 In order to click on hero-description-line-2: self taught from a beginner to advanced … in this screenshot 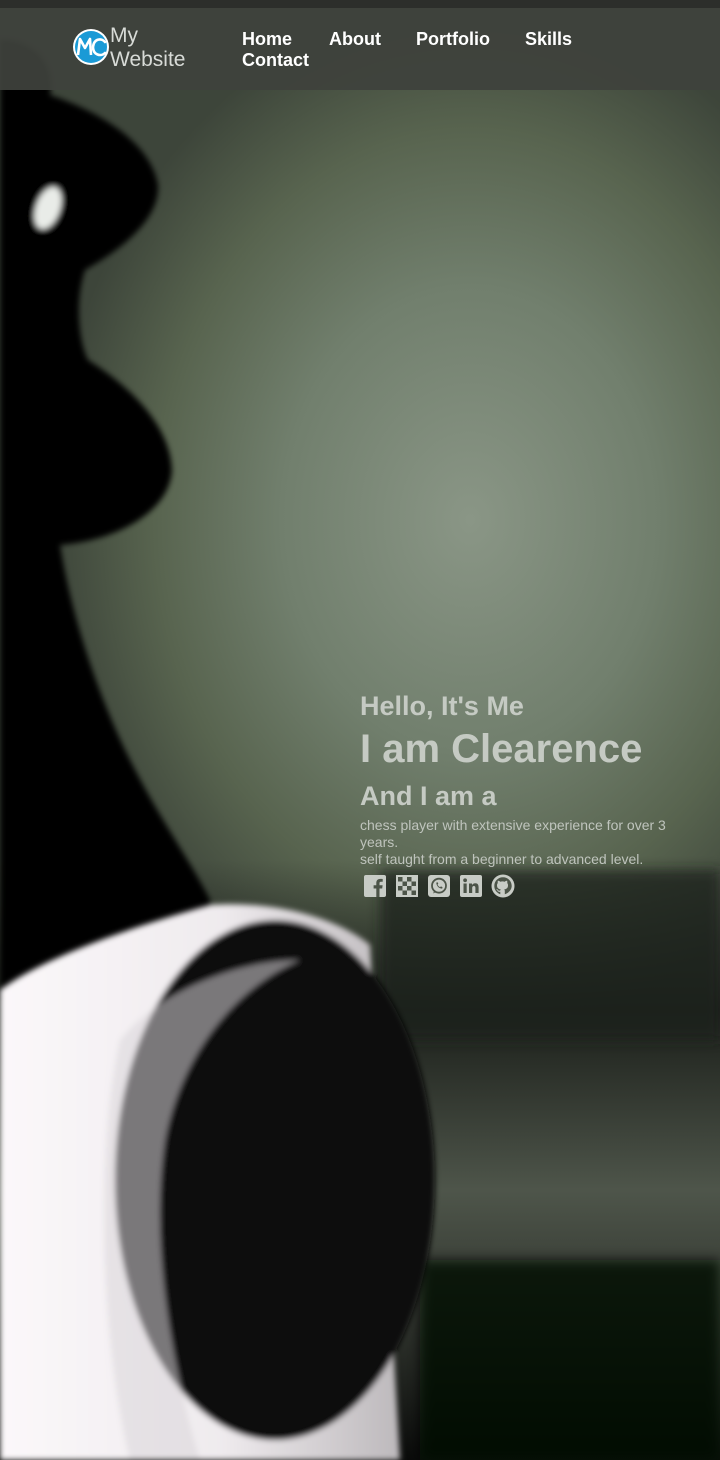, I will do `click(502, 859)`.